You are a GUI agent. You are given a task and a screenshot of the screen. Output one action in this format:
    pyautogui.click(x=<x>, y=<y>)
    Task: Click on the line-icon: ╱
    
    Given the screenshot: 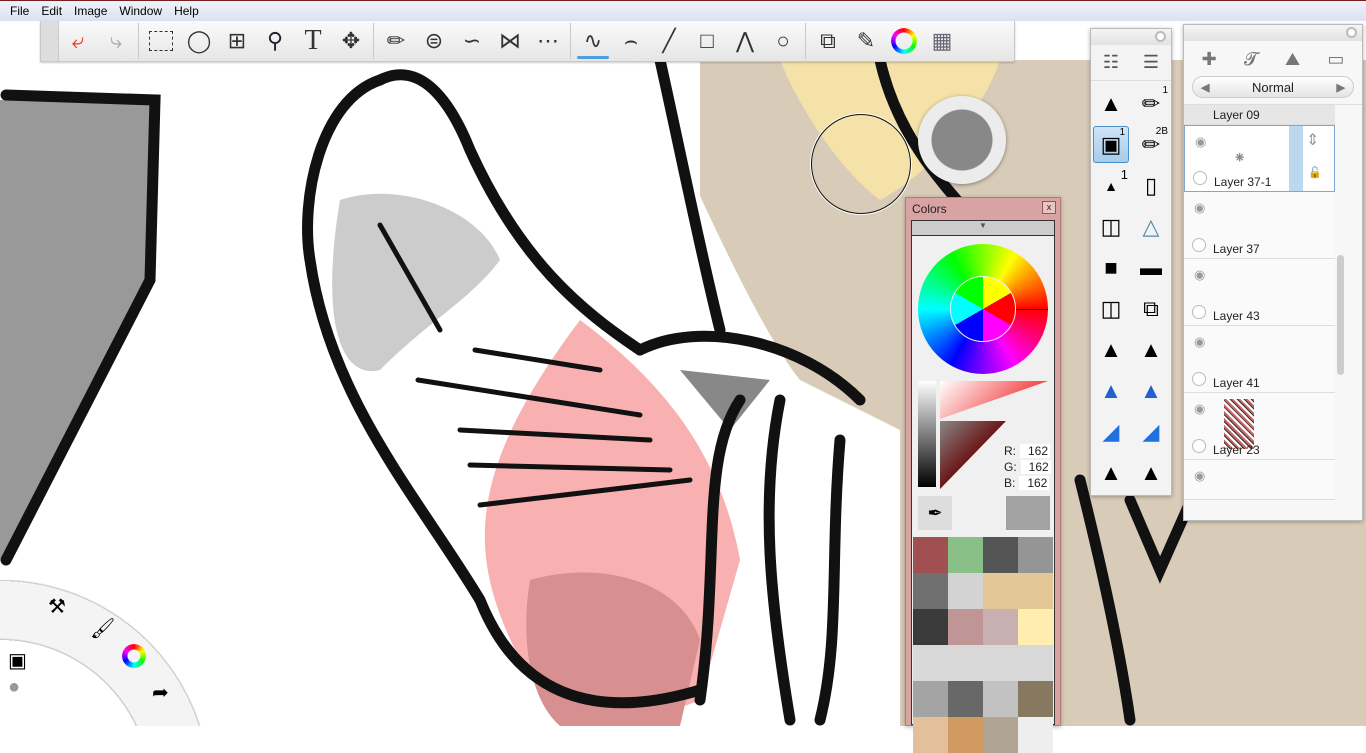 What is the action you would take?
    pyautogui.click(x=669, y=41)
    